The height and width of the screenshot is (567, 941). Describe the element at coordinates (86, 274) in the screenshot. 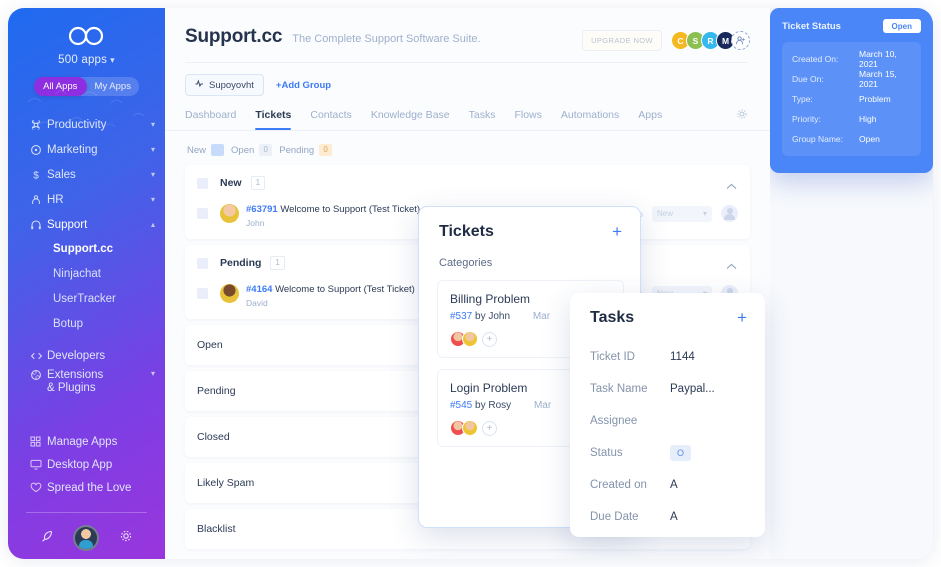

I see `sidebar-item-ninjachat: Ninjachat` at that location.